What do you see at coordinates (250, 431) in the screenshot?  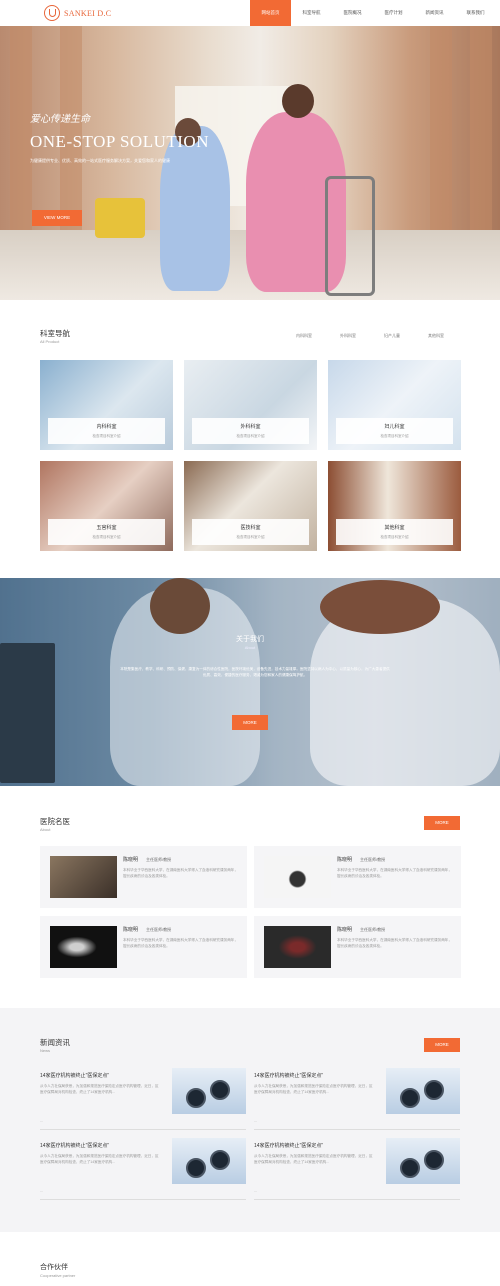 I see `card-label: 外科科室 检查项目科室介绍` at bounding box center [250, 431].